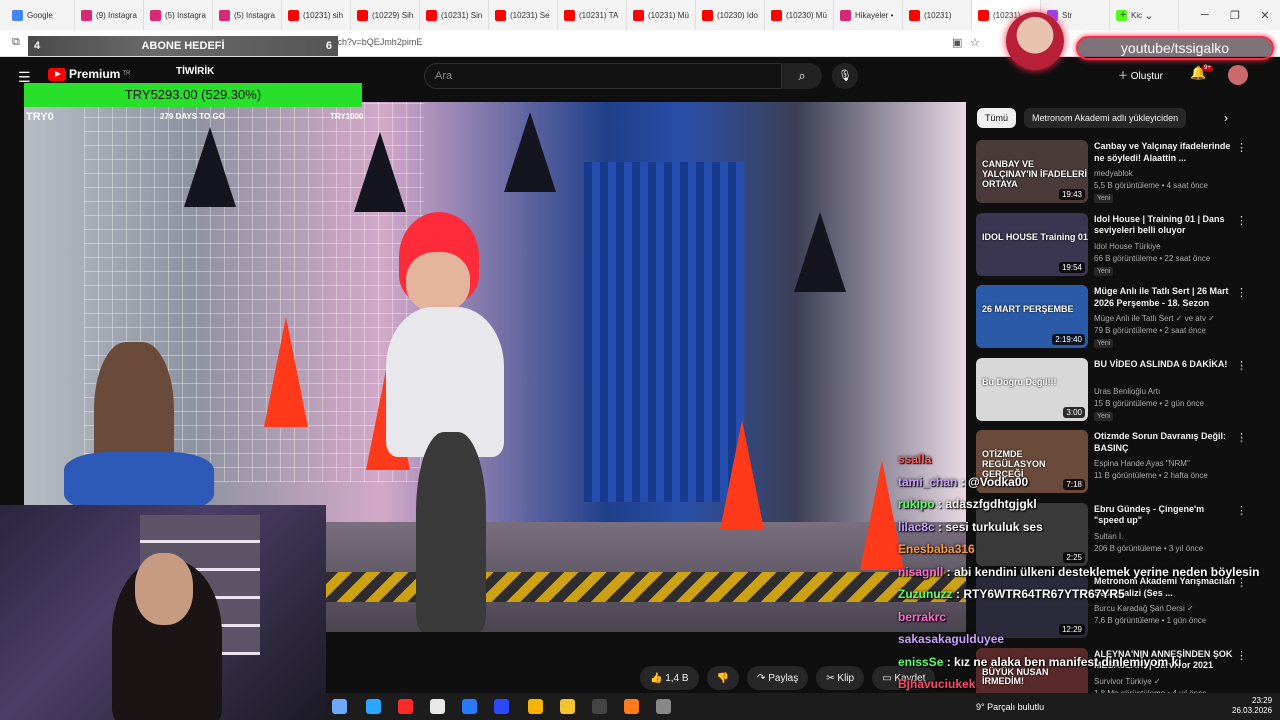 This screenshot has width=1280, height=720. Describe the element at coordinates (1149, 15) in the screenshot. I see `tab-list-button: ⌄` at that location.